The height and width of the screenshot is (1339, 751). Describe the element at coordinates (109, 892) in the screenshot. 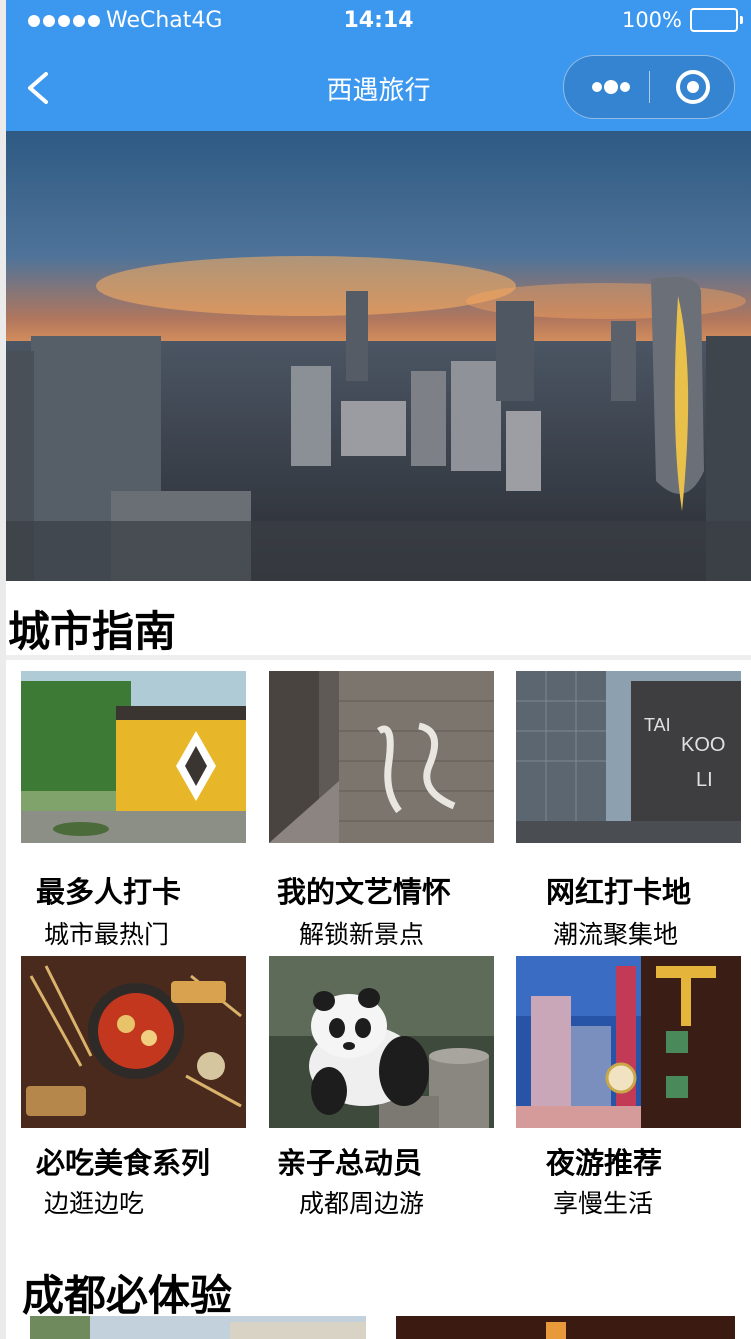

I see `card-title: 最多人打卡` at that location.